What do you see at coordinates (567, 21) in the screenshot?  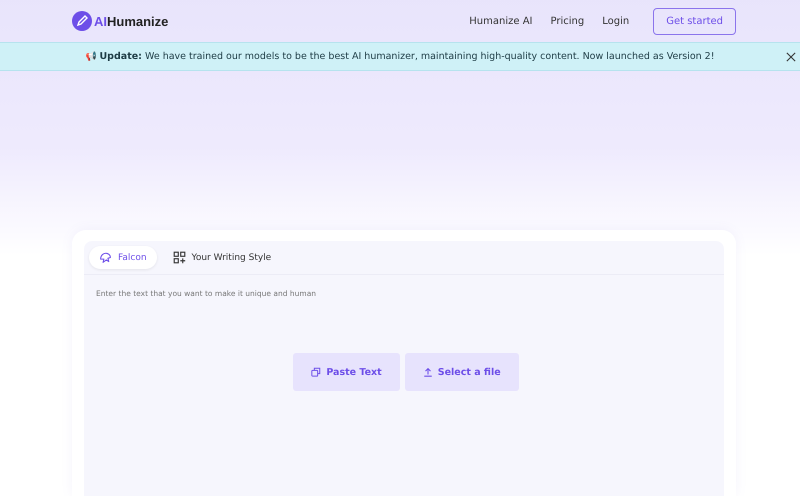 I see `nav-link: Pricing` at bounding box center [567, 21].